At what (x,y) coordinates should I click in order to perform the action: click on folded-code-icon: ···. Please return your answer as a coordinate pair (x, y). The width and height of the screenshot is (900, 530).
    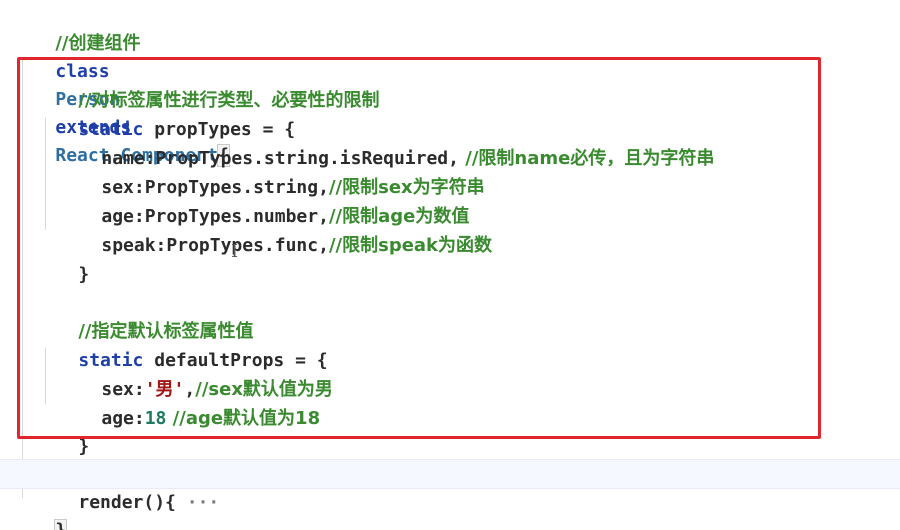
    Looking at the image, I should click on (198, 502).